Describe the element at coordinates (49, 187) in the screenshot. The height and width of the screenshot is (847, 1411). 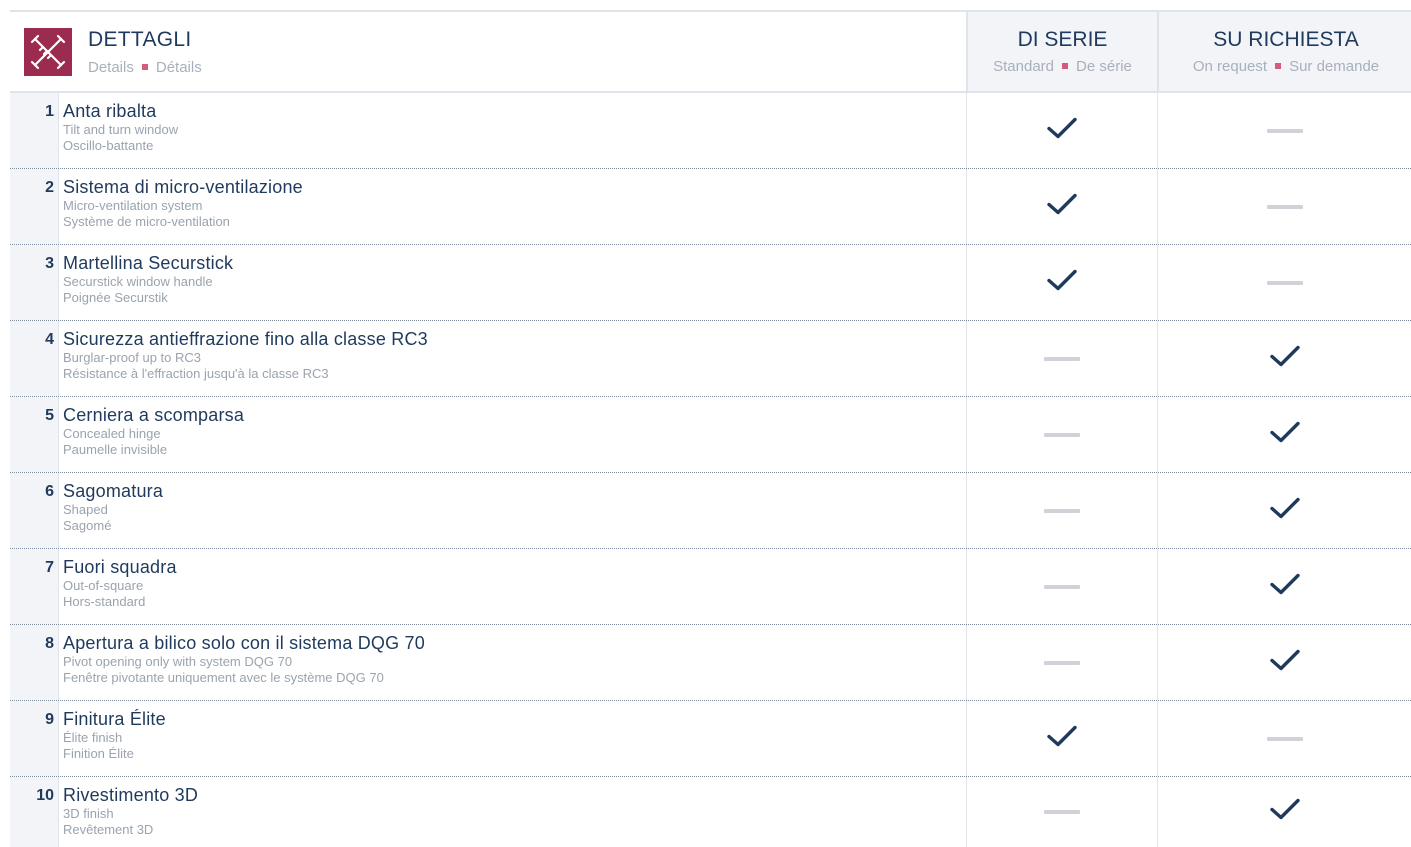
I see `row-number: 2` at that location.